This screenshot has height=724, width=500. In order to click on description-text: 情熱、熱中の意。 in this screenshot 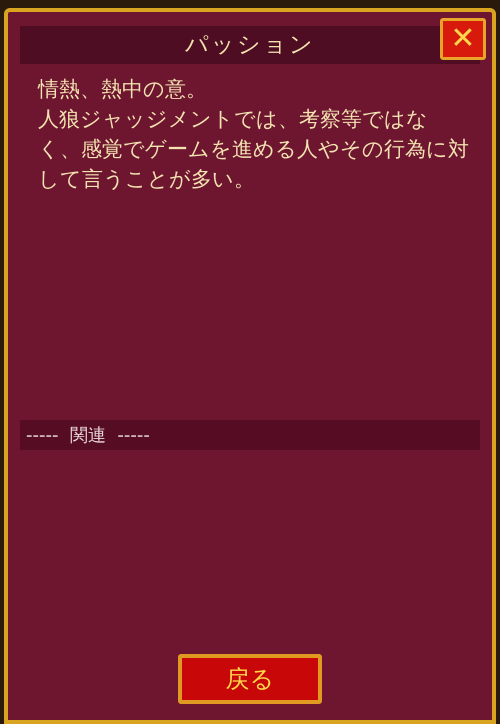, I will do `click(123, 89)`.